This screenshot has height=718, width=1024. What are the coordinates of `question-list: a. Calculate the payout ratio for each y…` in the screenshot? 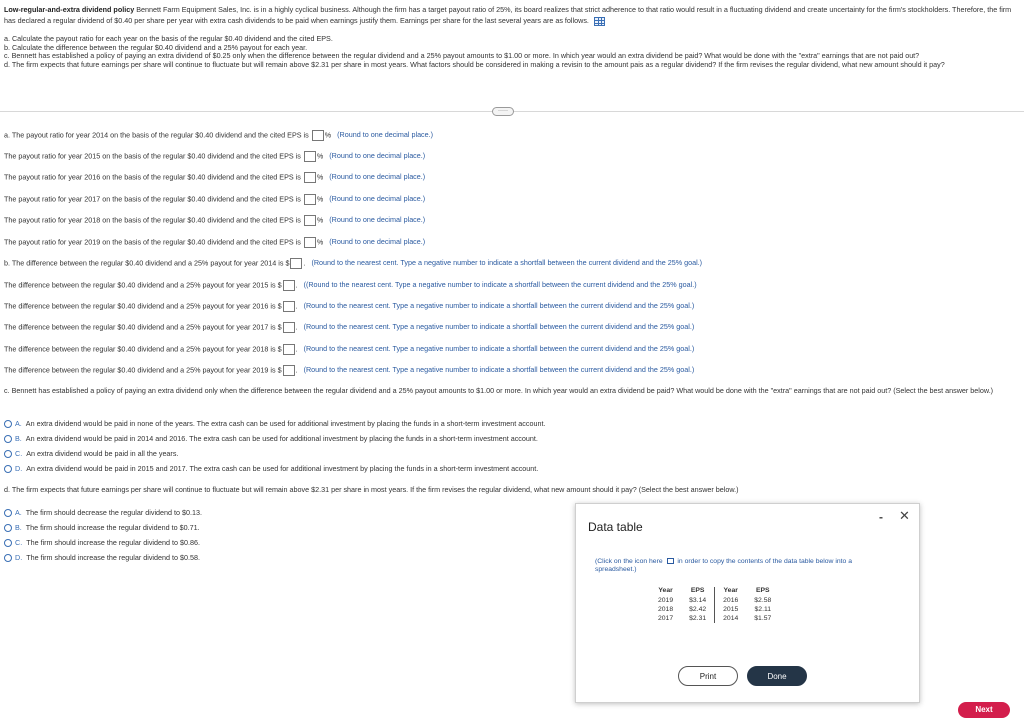 It's located at (512, 51).